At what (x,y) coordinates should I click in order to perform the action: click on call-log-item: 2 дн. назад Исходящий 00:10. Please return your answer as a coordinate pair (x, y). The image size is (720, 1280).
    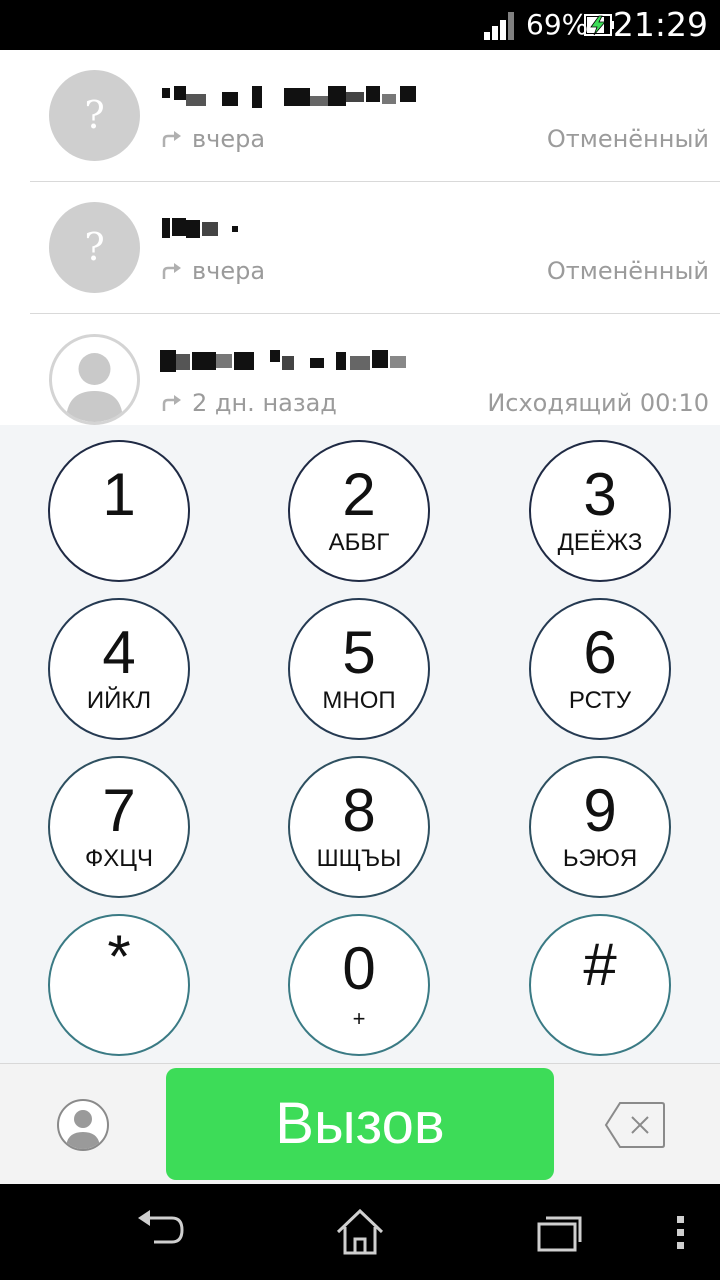
    Looking at the image, I should click on (360, 369).